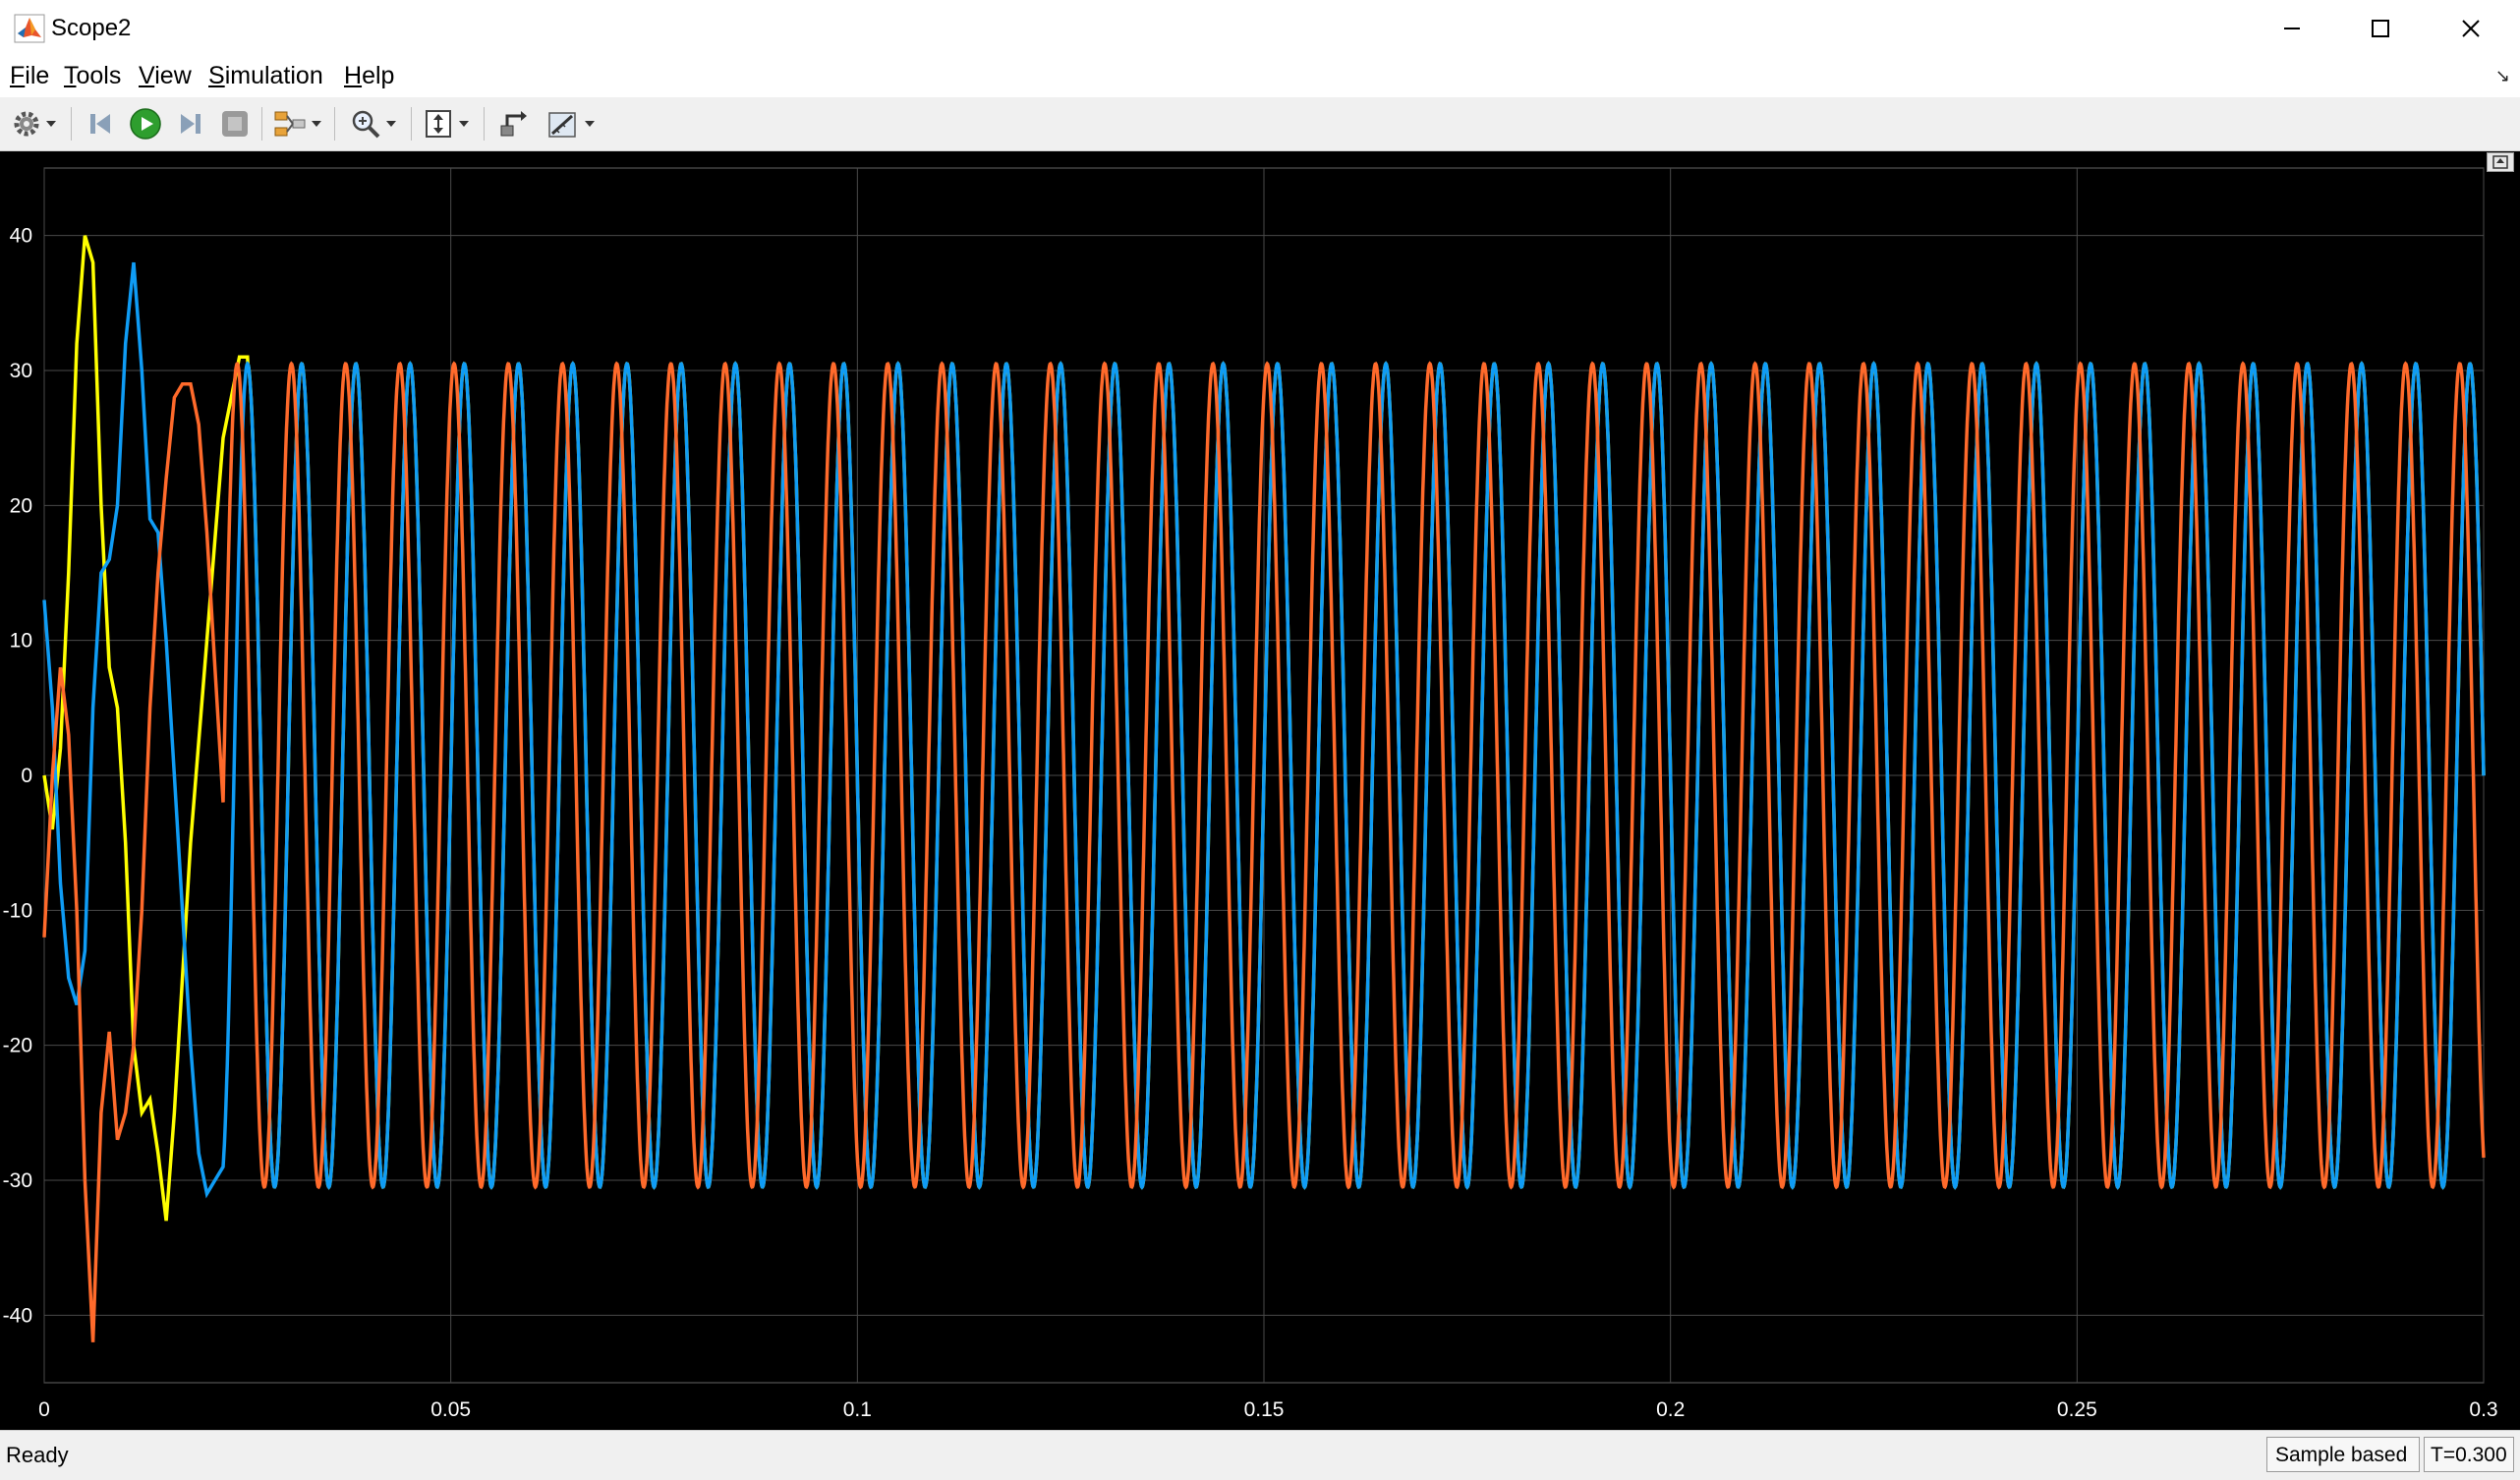  I want to click on step-back-icon, so click(100, 124).